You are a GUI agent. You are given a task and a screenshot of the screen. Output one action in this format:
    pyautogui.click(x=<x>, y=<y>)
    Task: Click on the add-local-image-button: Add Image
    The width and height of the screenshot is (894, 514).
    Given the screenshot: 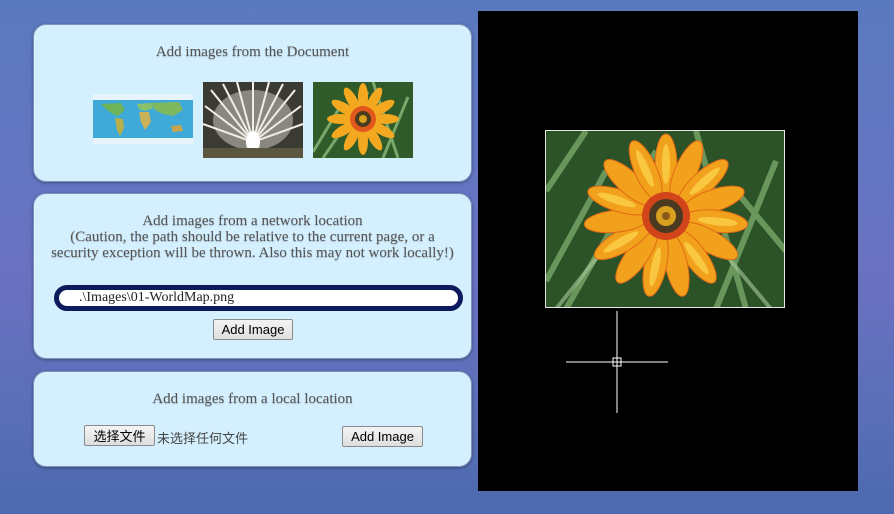 What is the action you would take?
    pyautogui.click(x=382, y=436)
    